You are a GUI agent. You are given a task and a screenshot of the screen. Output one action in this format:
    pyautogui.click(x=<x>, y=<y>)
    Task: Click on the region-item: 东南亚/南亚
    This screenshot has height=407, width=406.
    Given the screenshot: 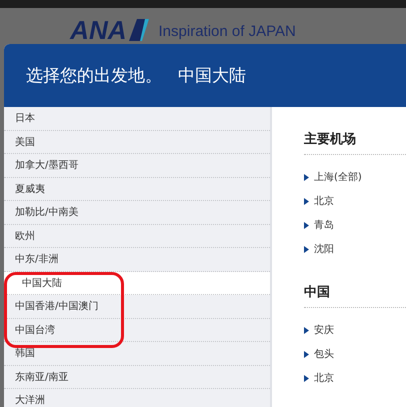 What is the action you would take?
    pyautogui.click(x=137, y=377)
    